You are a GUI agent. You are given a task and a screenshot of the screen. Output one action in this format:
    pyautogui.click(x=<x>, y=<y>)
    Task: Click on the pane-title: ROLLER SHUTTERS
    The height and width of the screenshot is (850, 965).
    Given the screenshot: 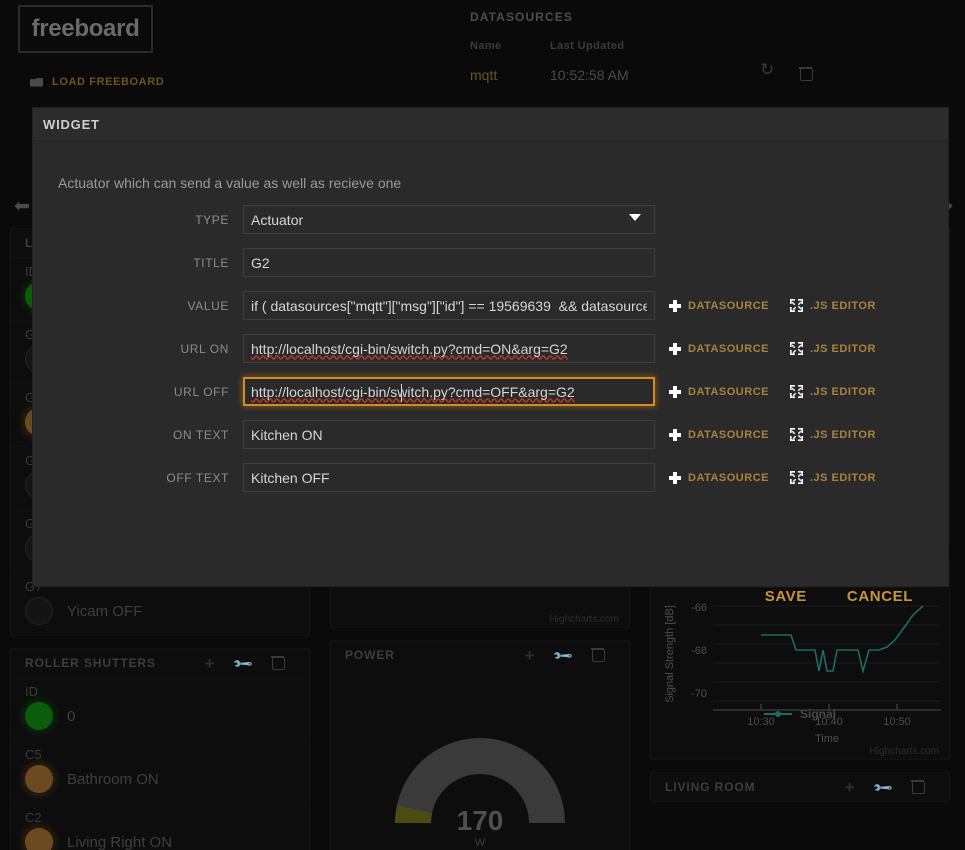 What is the action you would take?
    pyautogui.click(x=90, y=663)
    